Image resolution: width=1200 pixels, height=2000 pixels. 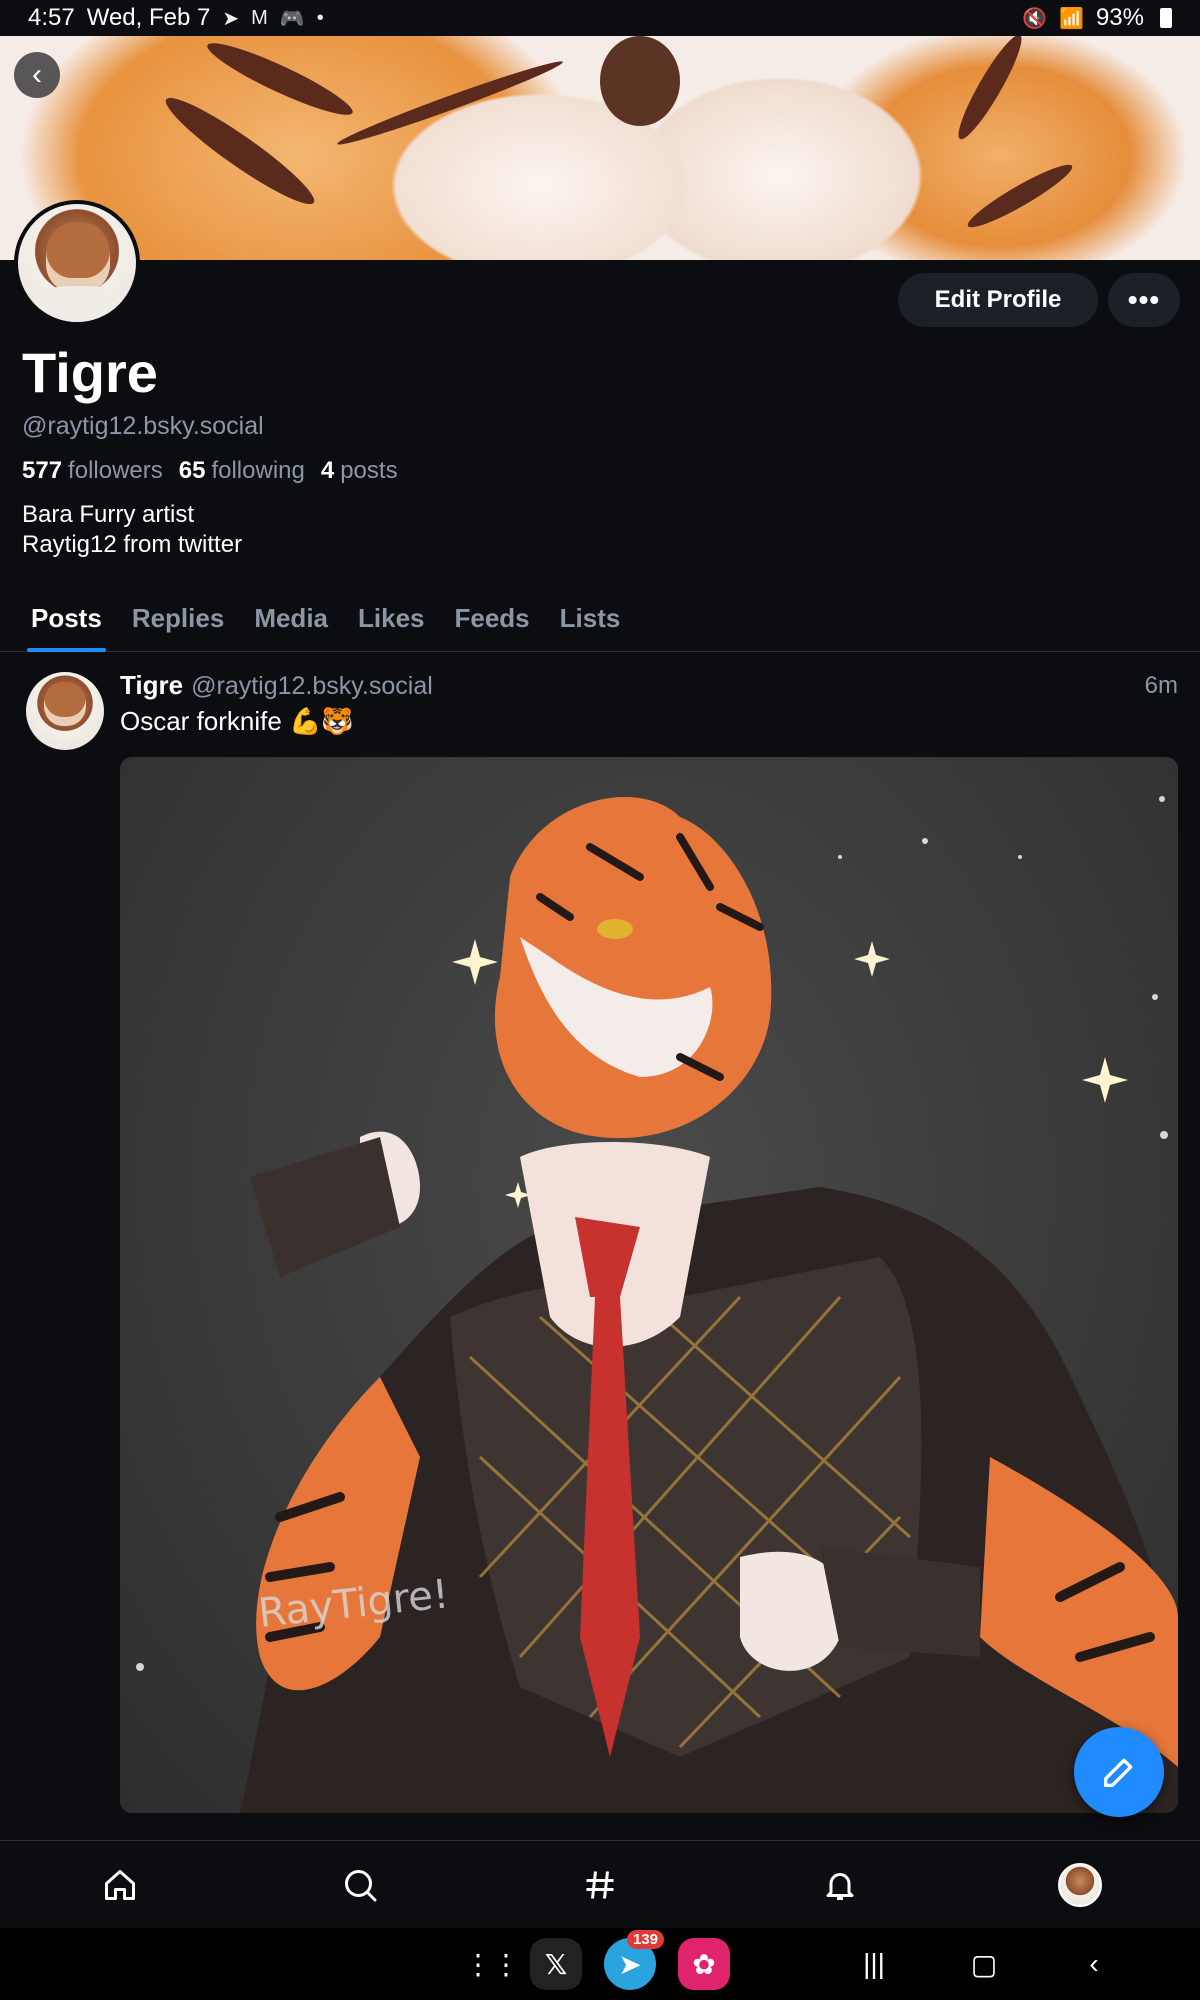 What do you see at coordinates (1071, 18) in the screenshot?
I see `wifi-icon: 📶` at bounding box center [1071, 18].